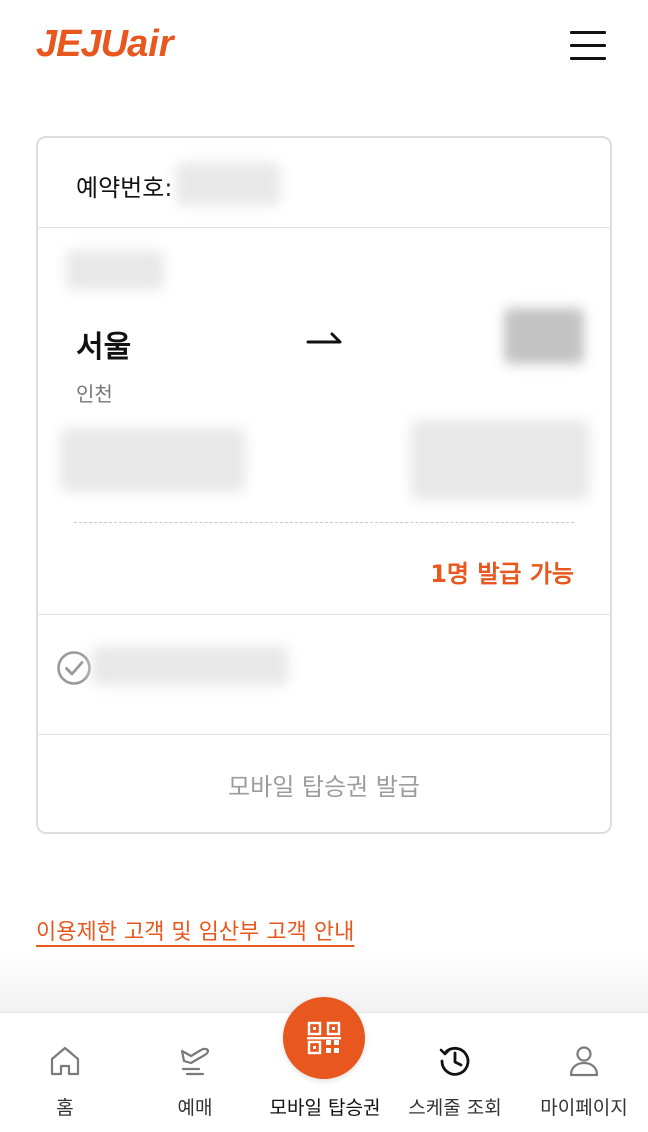 This screenshot has height=1132, width=648. What do you see at coordinates (195, 930) in the screenshot?
I see `restricted-passenger-notice-link: 이용제한 고객 및 임산부 고객 안내` at bounding box center [195, 930].